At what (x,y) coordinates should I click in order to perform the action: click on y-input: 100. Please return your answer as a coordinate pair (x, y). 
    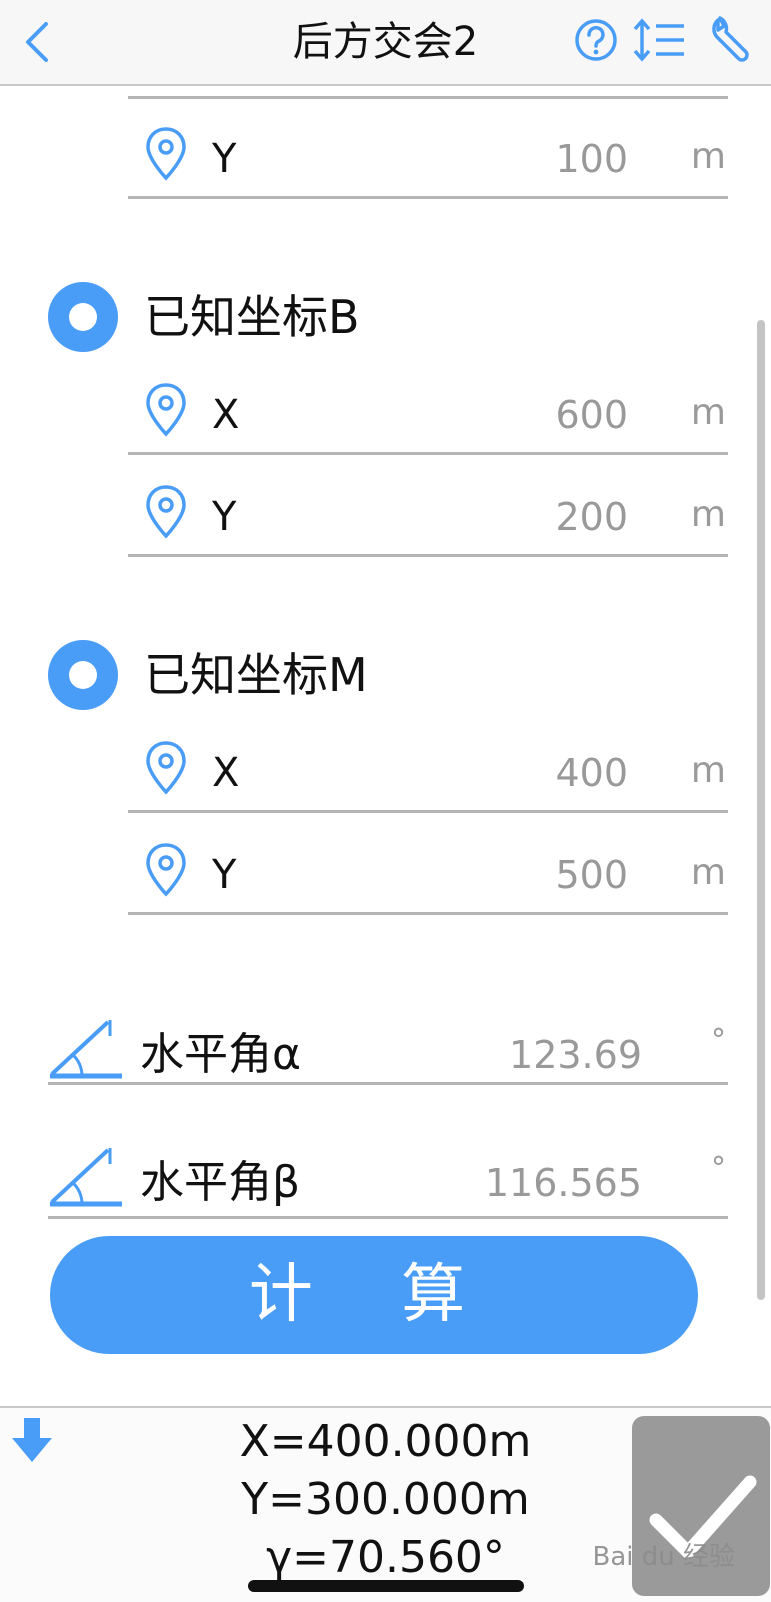
    Looking at the image, I should click on (591, 159).